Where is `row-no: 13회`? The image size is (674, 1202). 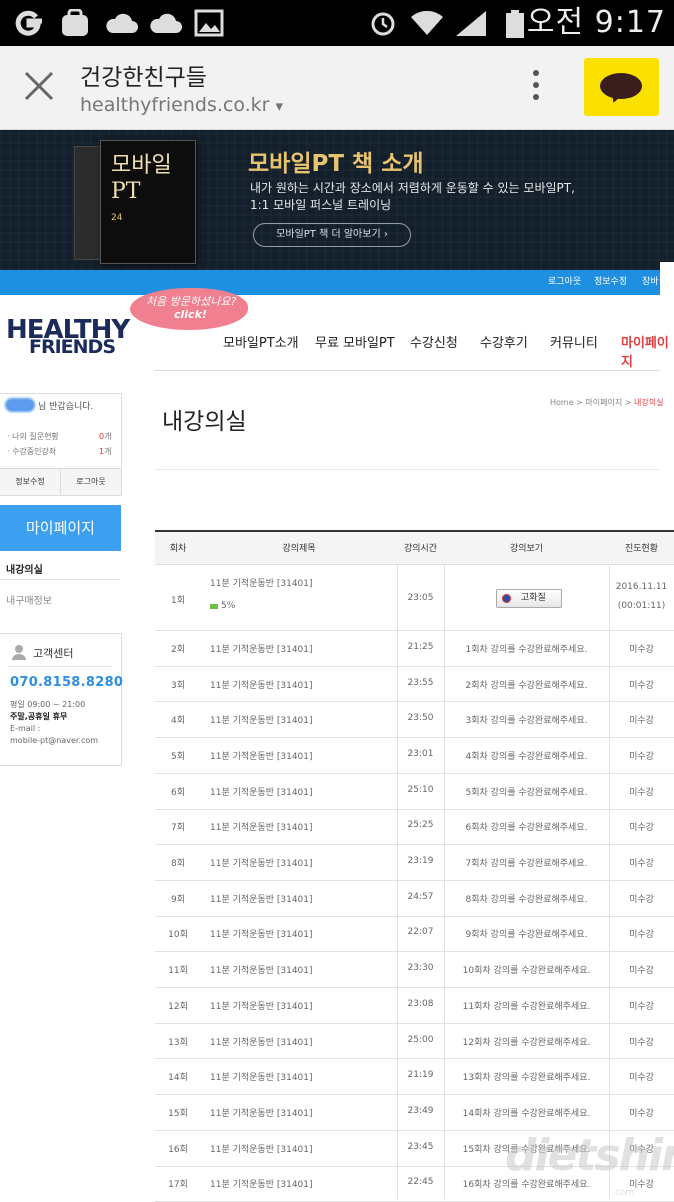 row-no: 13회 is located at coordinates (178, 1043).